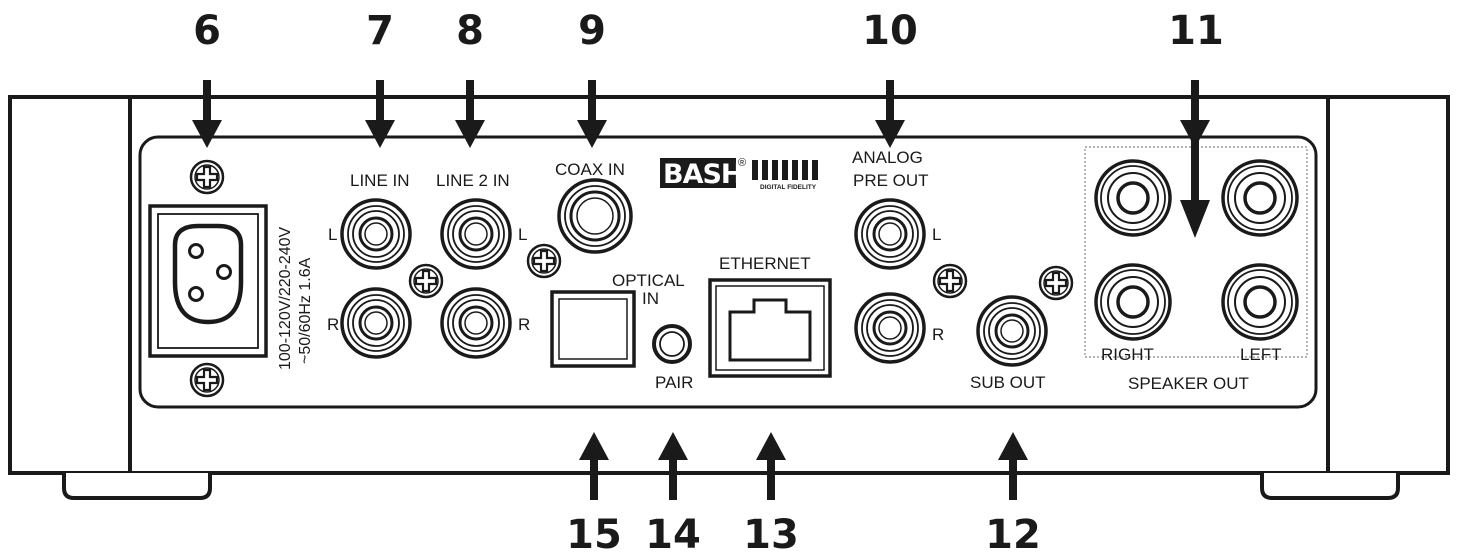  I want to click on speaker-right-top-post, so click(1133, 198).